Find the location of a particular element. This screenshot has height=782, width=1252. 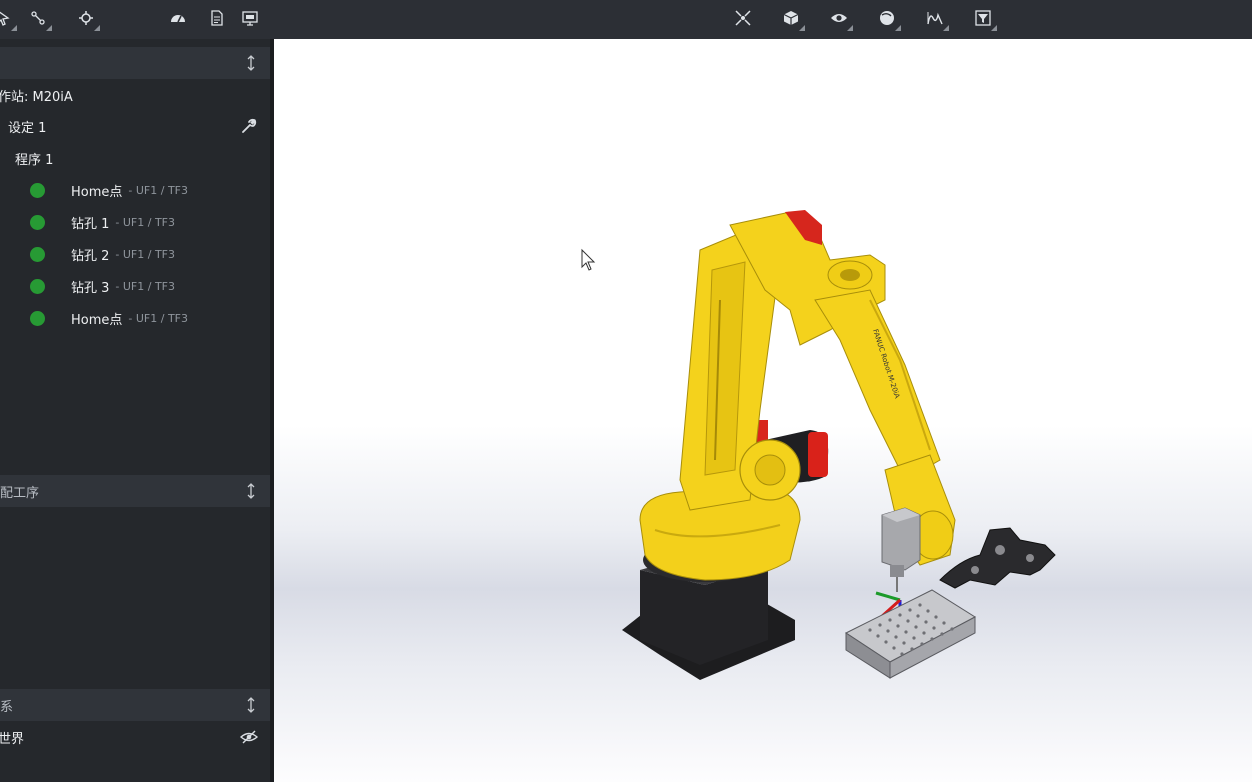

hide-eye-icon is located at coordinates (249, 737).